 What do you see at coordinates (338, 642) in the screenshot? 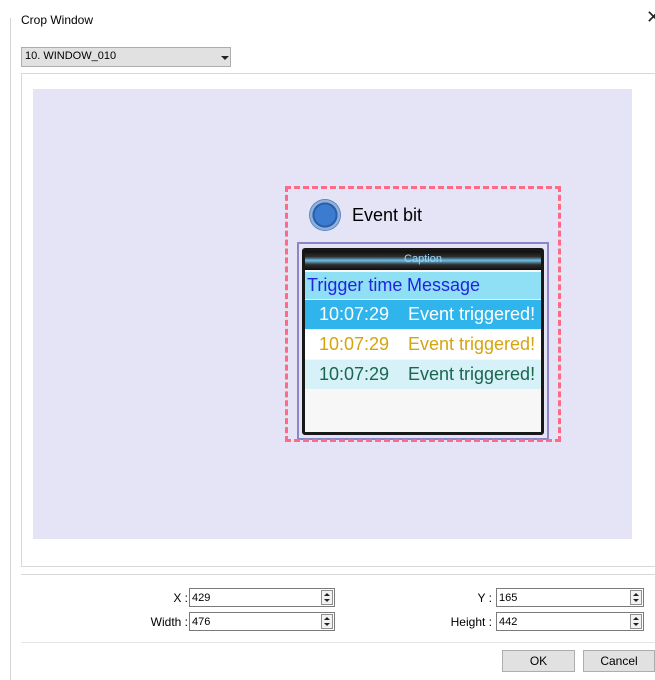
I see `buttons-divider` at bounding box center [338, 642].